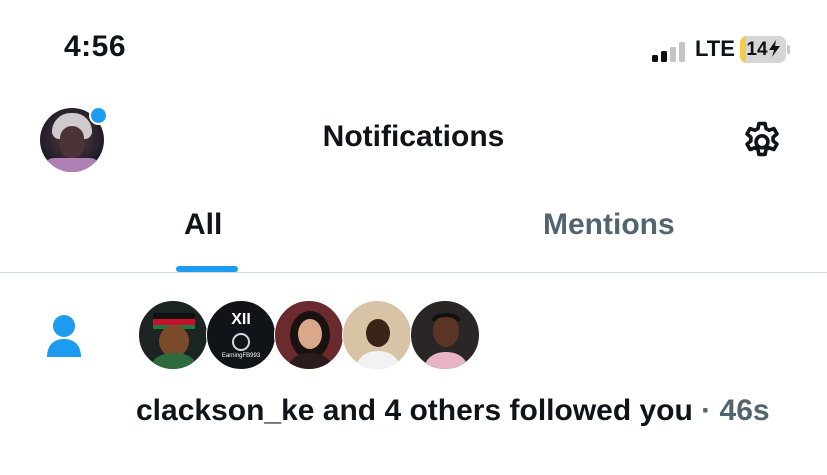 The height and width of the screenshot is (475, 827). What do you see at coordinates (609, 225) in the screenshot?
I see `tab-mentions: Mentions` at bounding box center [609, 225].